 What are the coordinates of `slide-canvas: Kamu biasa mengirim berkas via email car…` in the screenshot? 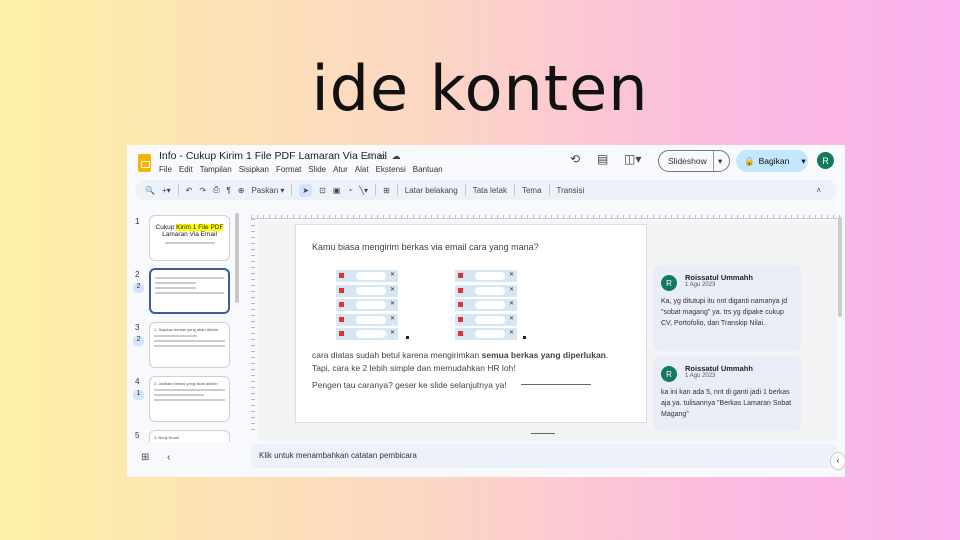 It's located at (471, 323).